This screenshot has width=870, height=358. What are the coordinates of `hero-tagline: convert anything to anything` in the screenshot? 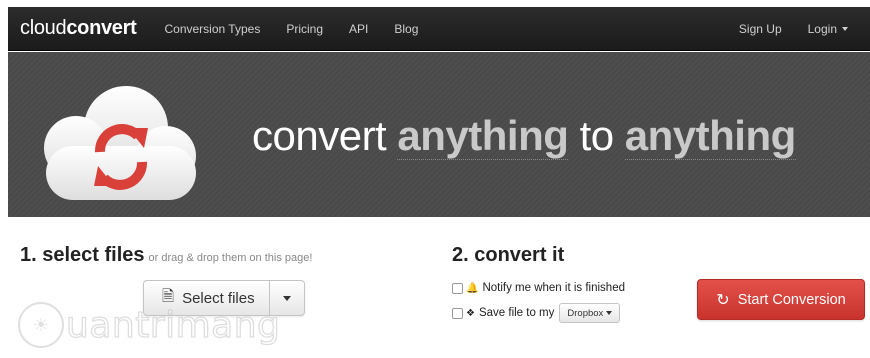 It's located at (524, 136).